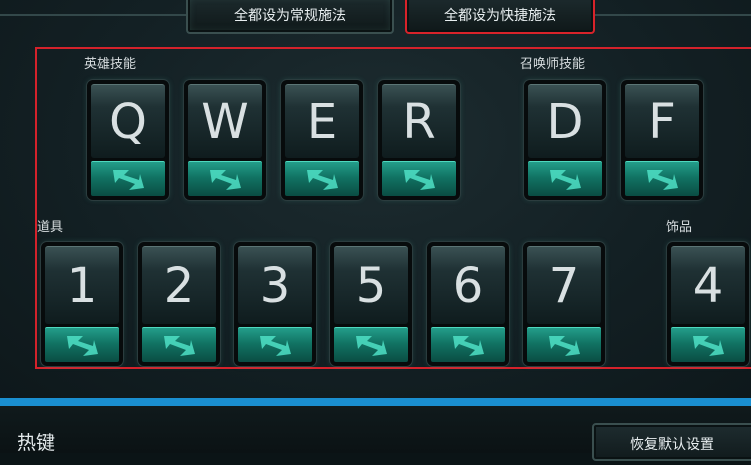  Describe the element at coordinates (371, 285) in the screenshot. I see `item-key-5-label: 5` at that location.